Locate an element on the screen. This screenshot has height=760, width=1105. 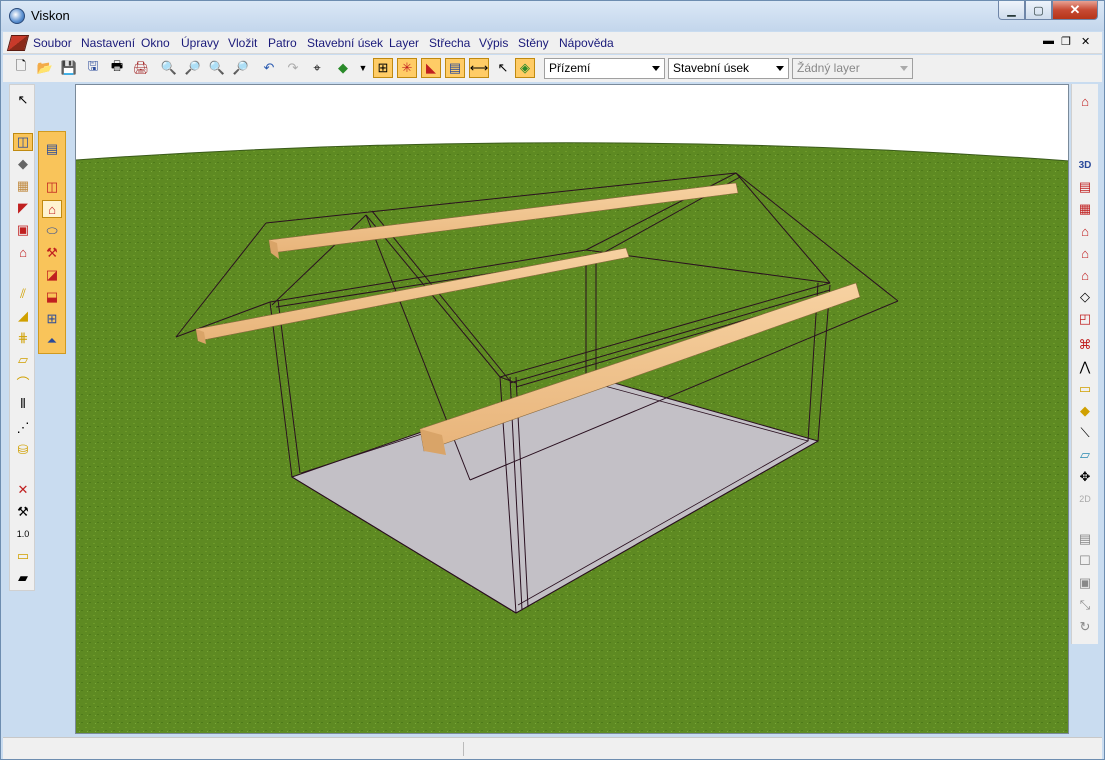
window-minimize-icon: ▣ is located at coordinates (1085, 583).